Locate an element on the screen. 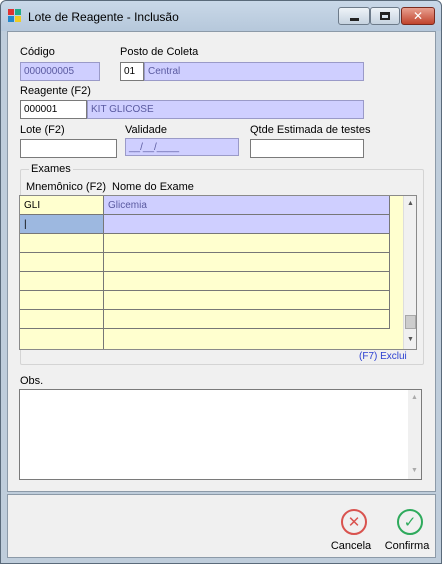 This screenshot has height=564, width=442. codigo-field: 000000005 is located at coordinates (60, 71).